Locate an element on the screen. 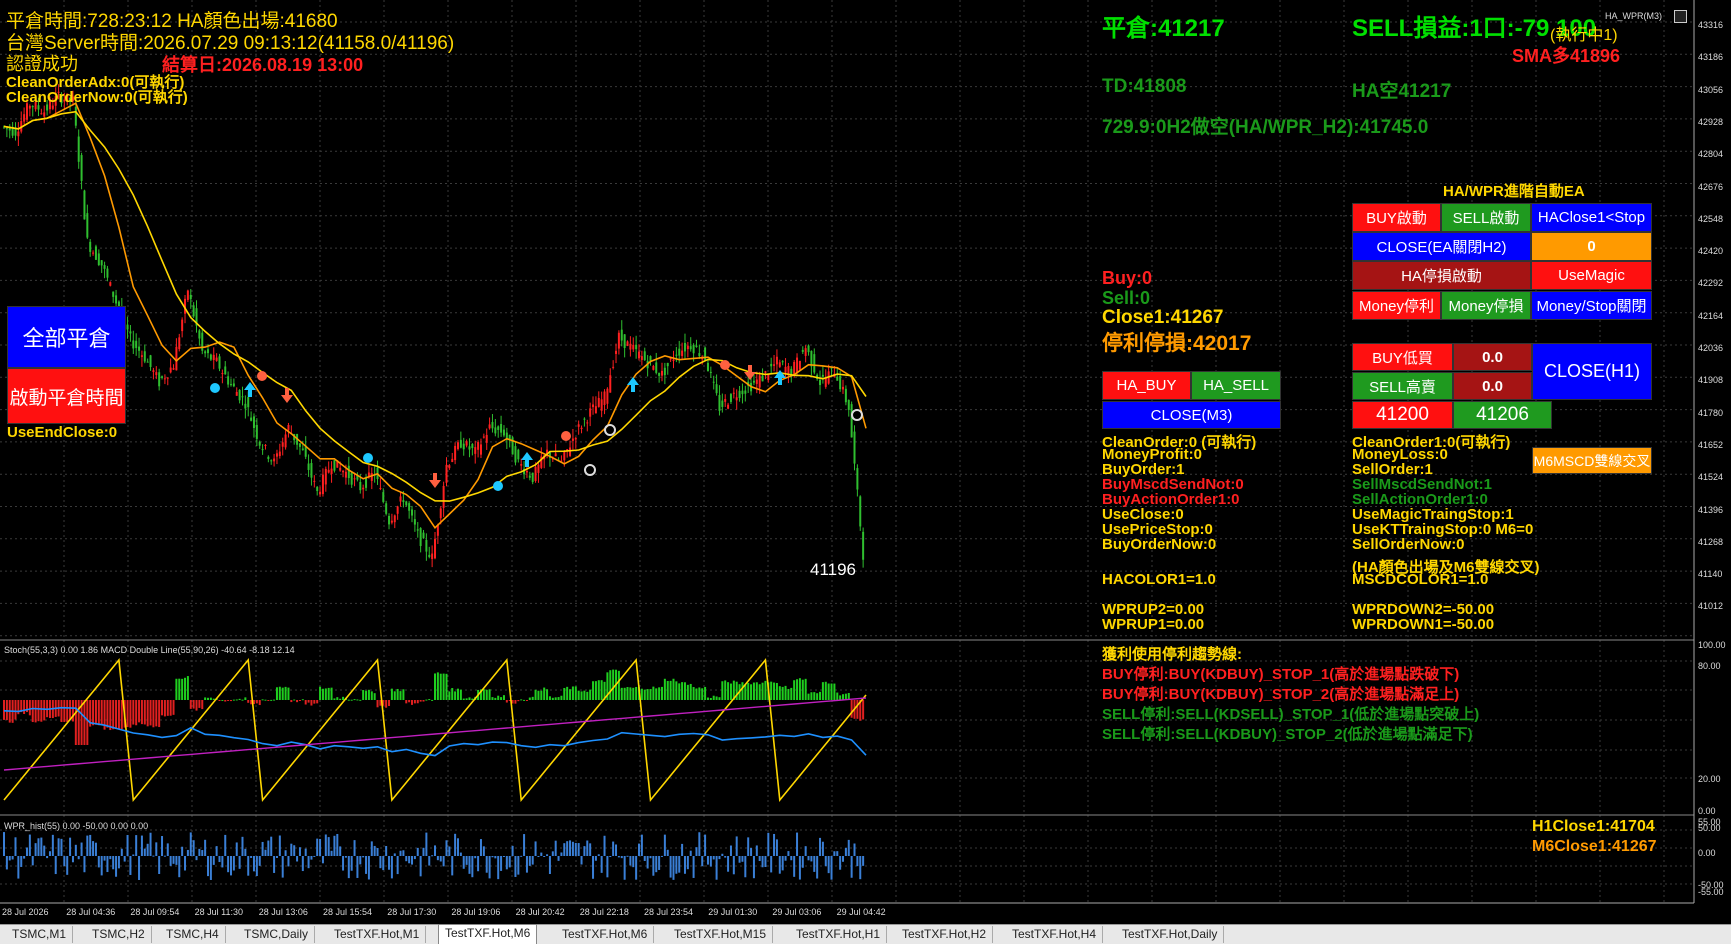  ea-zero-value: 0 is located at coordinates (1591, 246).